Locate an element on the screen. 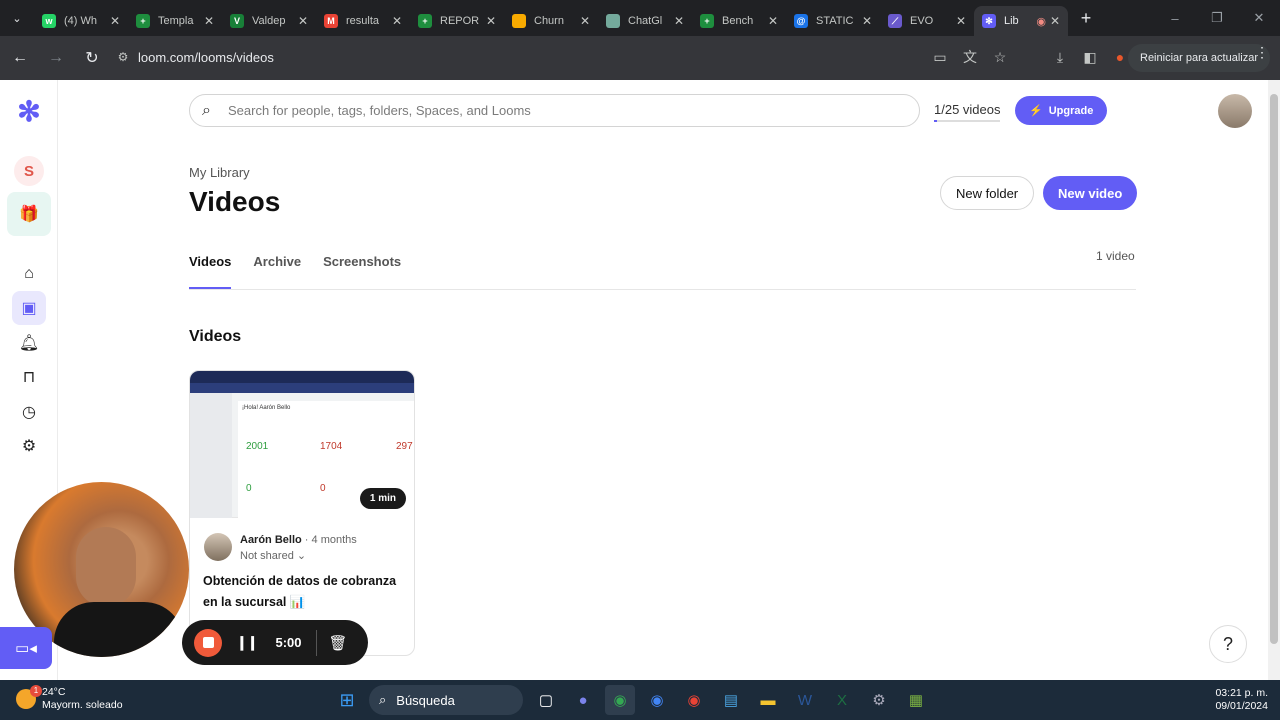  stop-recording-button is located at coordinates (208, 642).